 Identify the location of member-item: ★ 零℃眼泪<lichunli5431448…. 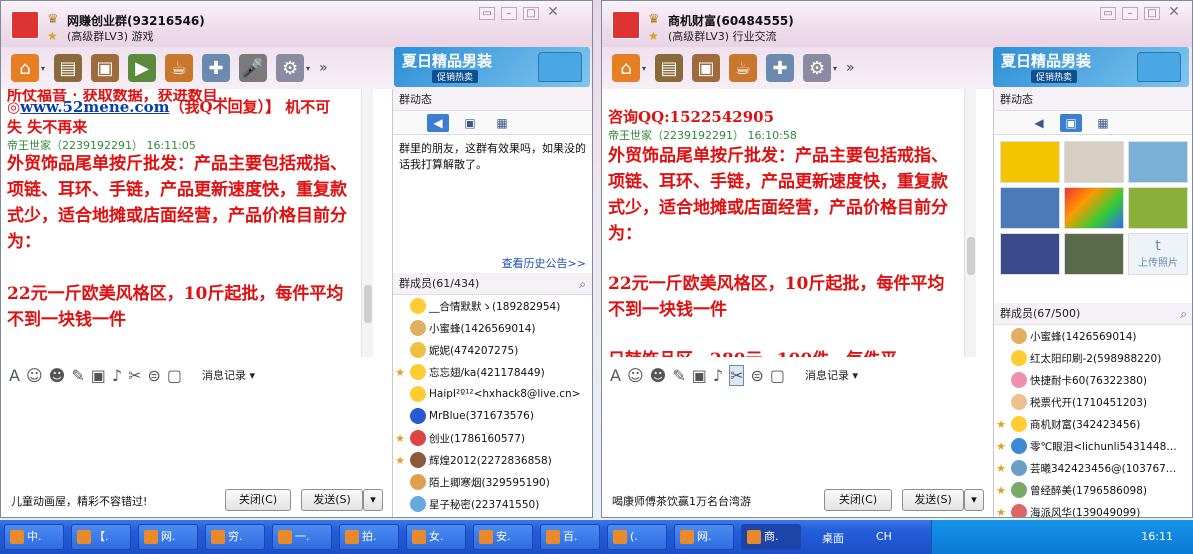
(1093, 446).